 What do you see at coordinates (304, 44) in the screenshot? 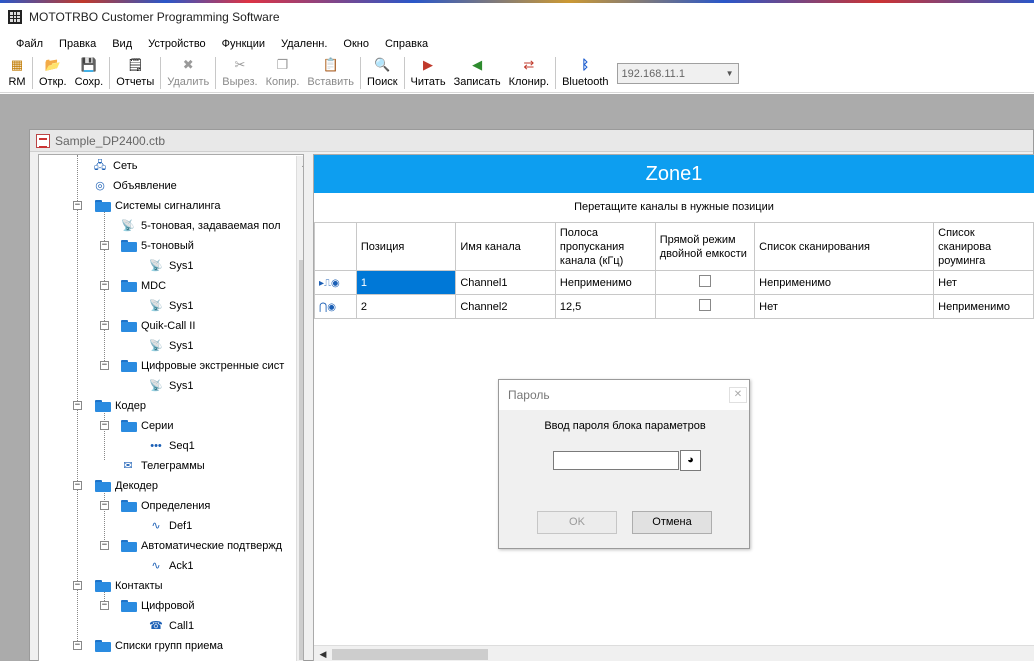
I see `menu-remote: Удаленн.` at bounding box center [304, 44].